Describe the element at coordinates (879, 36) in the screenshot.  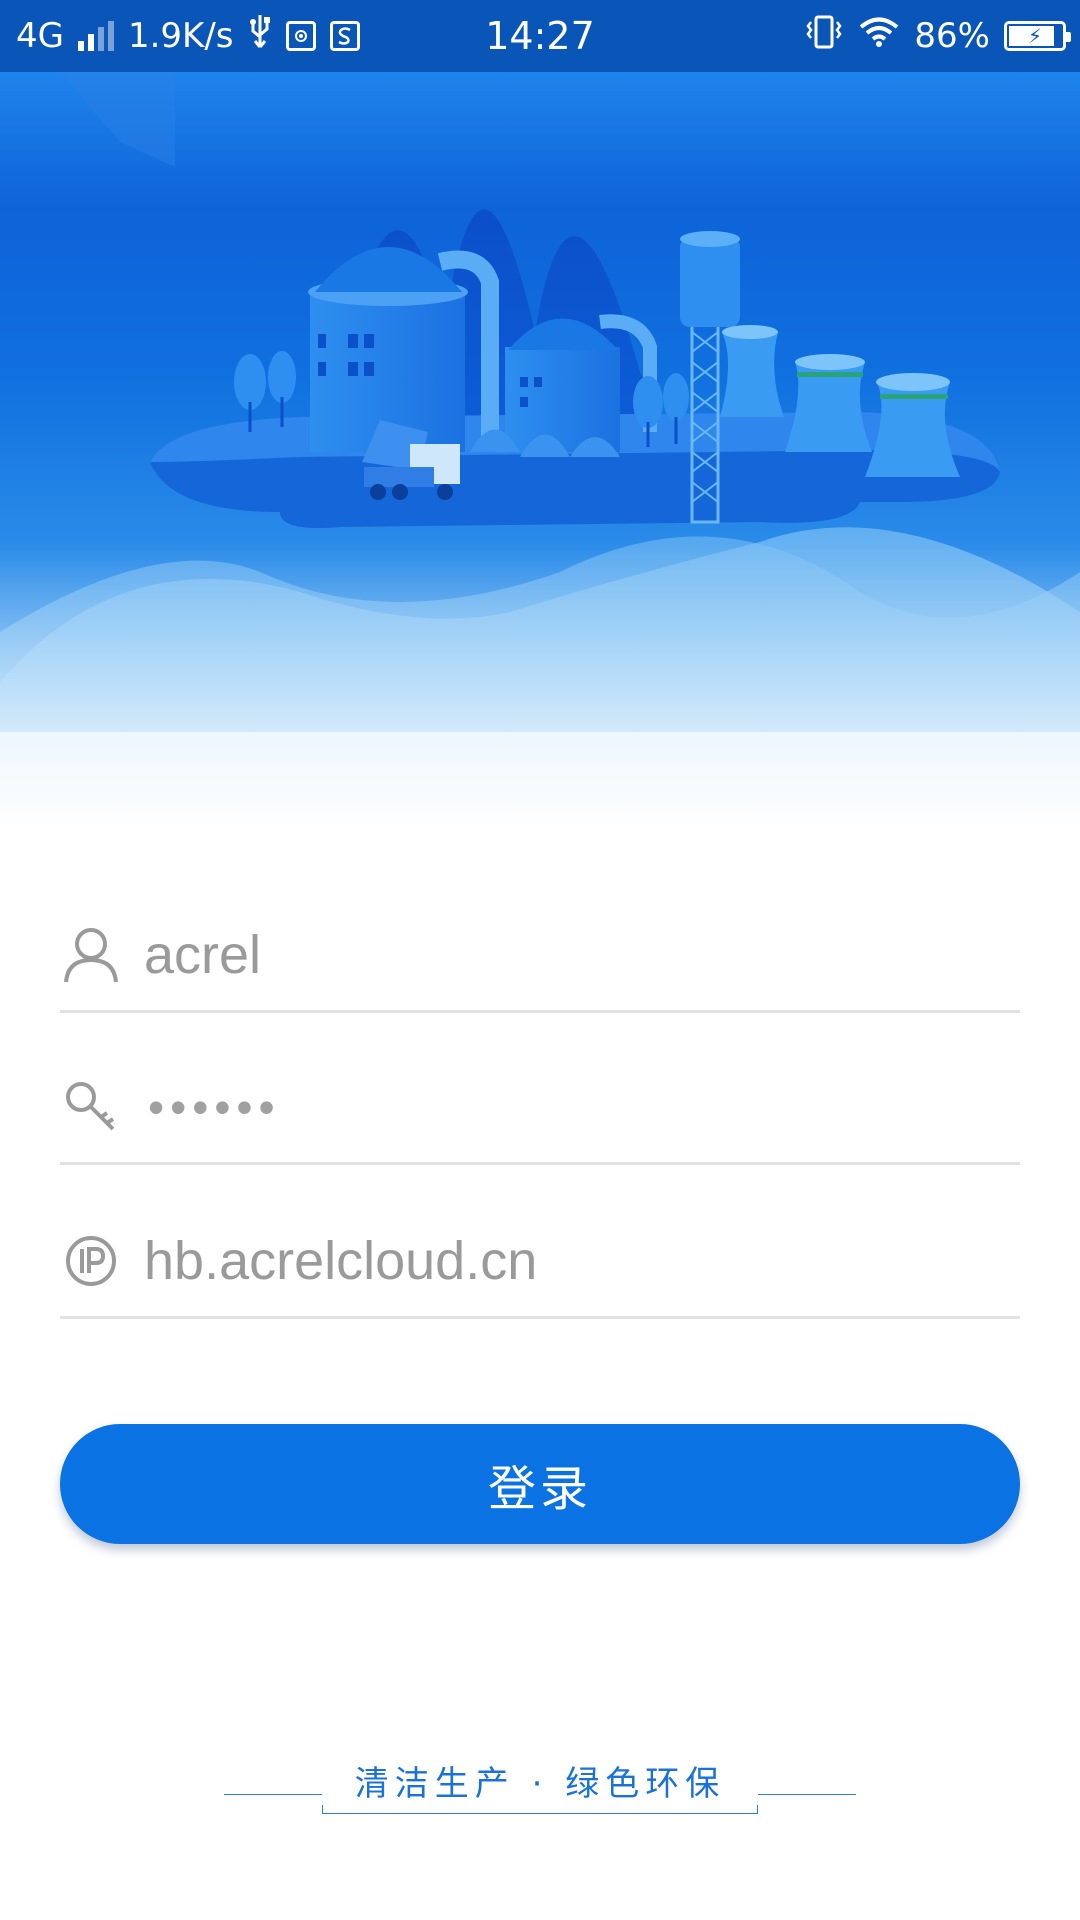
I see `wifi-icon` at that location.